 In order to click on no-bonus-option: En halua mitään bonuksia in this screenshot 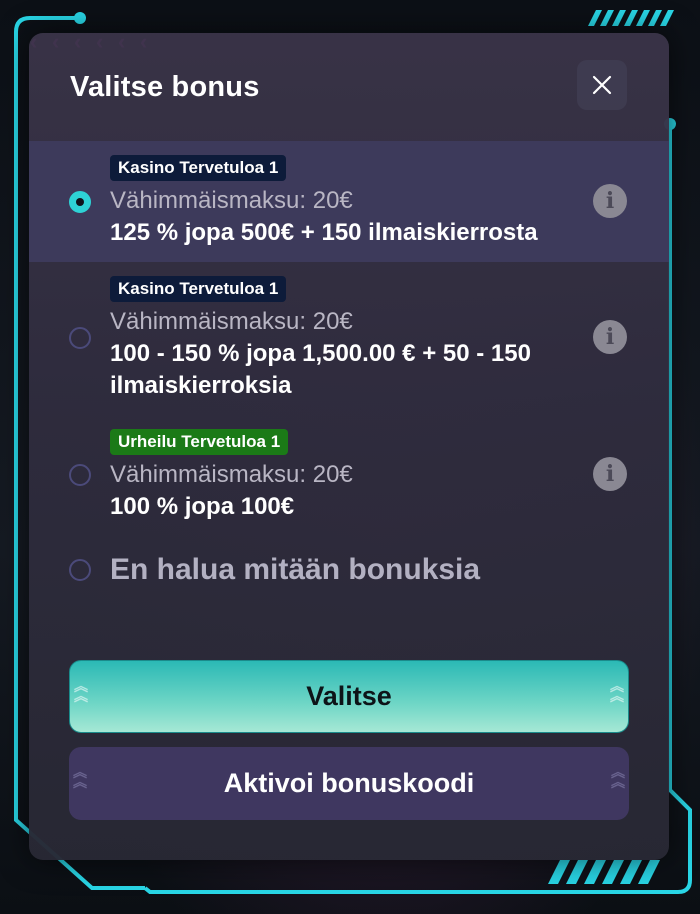, I will do `click(295, 570)`.